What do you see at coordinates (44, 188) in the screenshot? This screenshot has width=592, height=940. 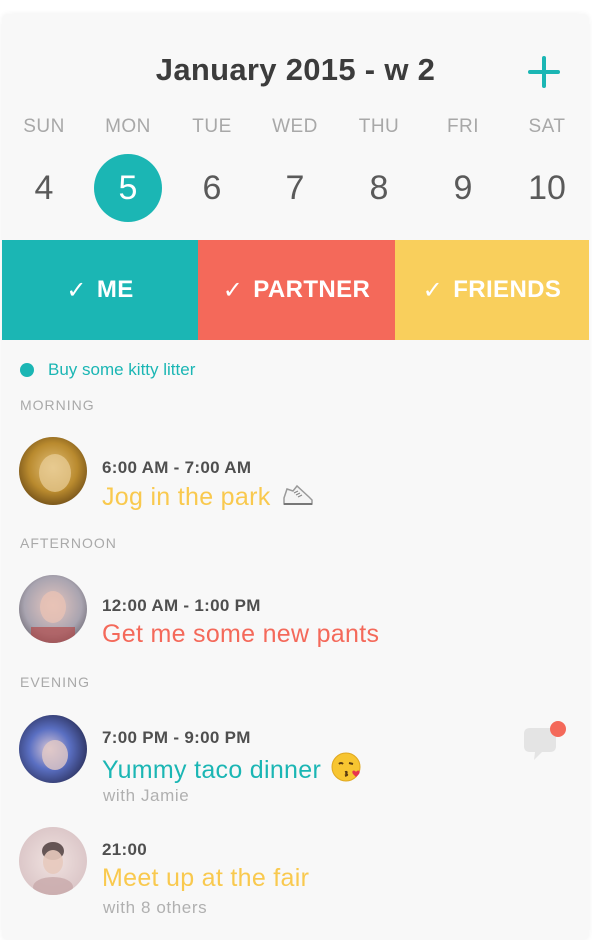 I see `date-4: 4` at bounding box center [44, 188].